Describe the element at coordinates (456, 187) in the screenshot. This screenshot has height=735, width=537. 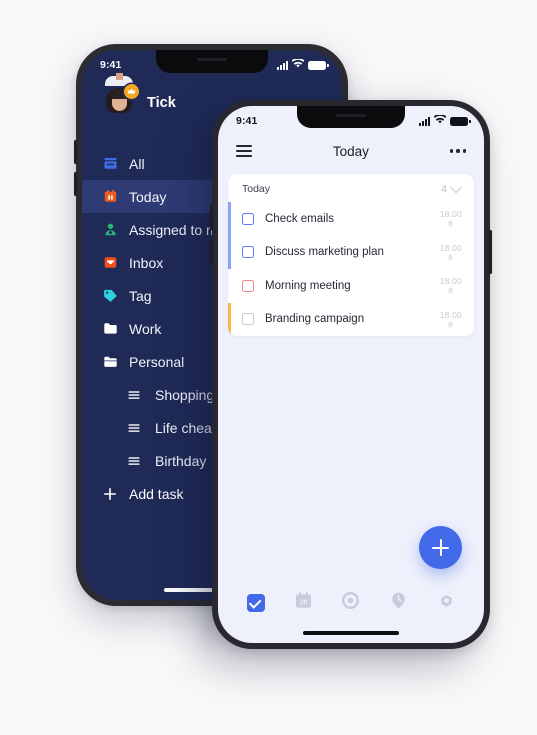
I see `chevron-down-icon` at that location.